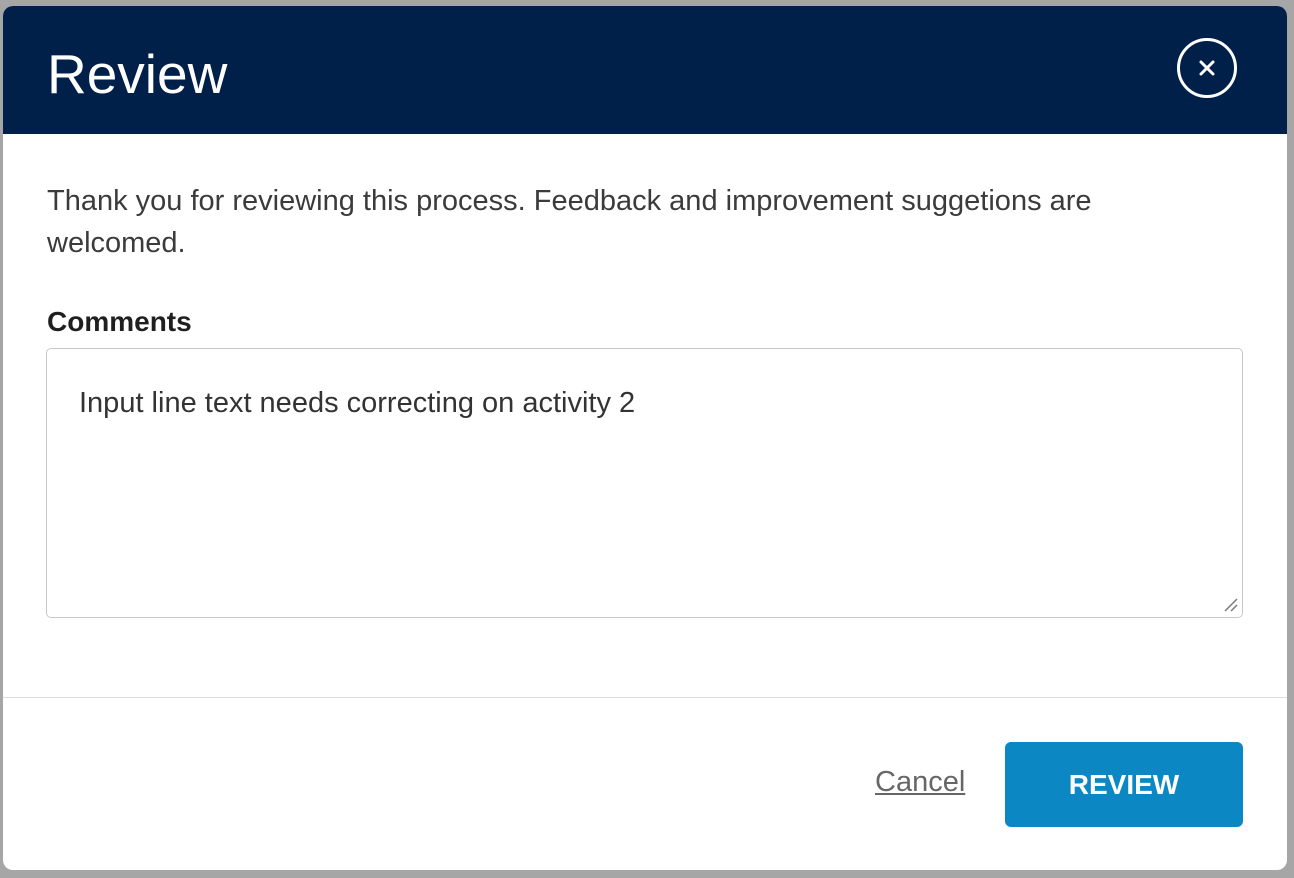 The width and height of the screenshot is (1294, 878). What do you see at coordinates (137, 74) in the screenshot?
I see `dialog-title: Review` at bounding box center [137, 74].